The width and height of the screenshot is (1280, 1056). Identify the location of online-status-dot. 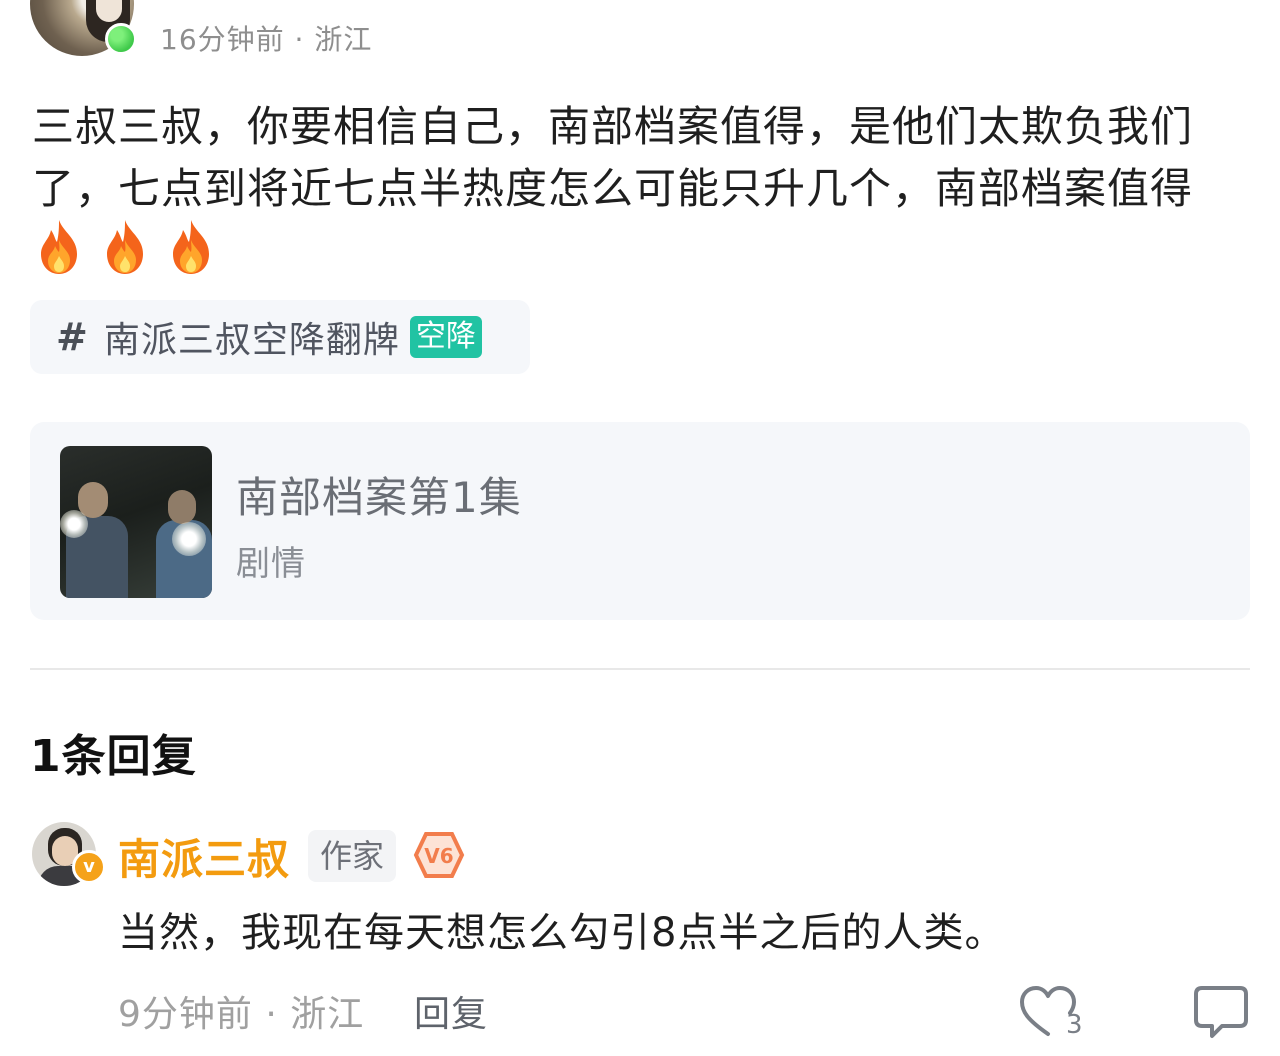
(121, 39).